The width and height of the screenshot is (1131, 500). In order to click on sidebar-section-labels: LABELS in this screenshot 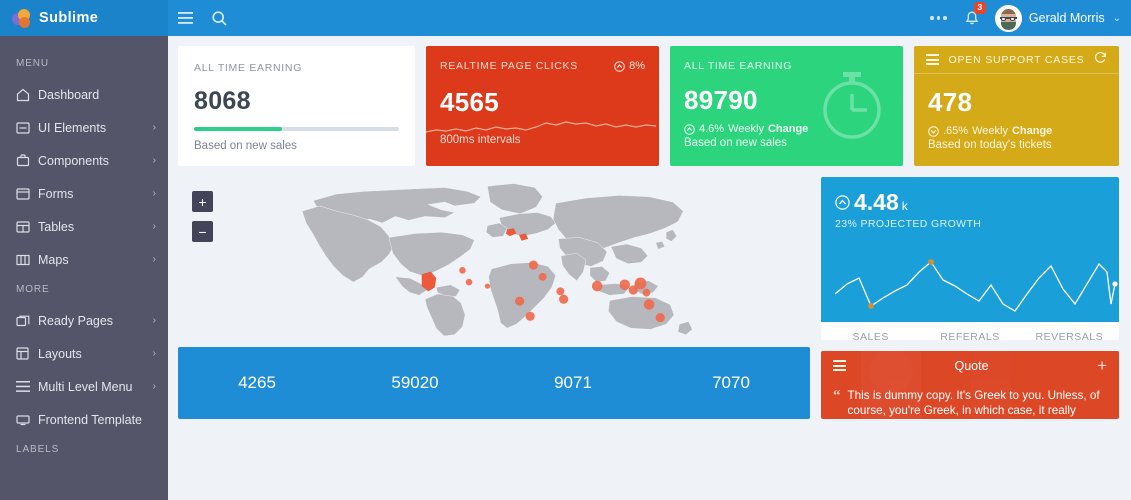, I will do `click(38, 449)`.